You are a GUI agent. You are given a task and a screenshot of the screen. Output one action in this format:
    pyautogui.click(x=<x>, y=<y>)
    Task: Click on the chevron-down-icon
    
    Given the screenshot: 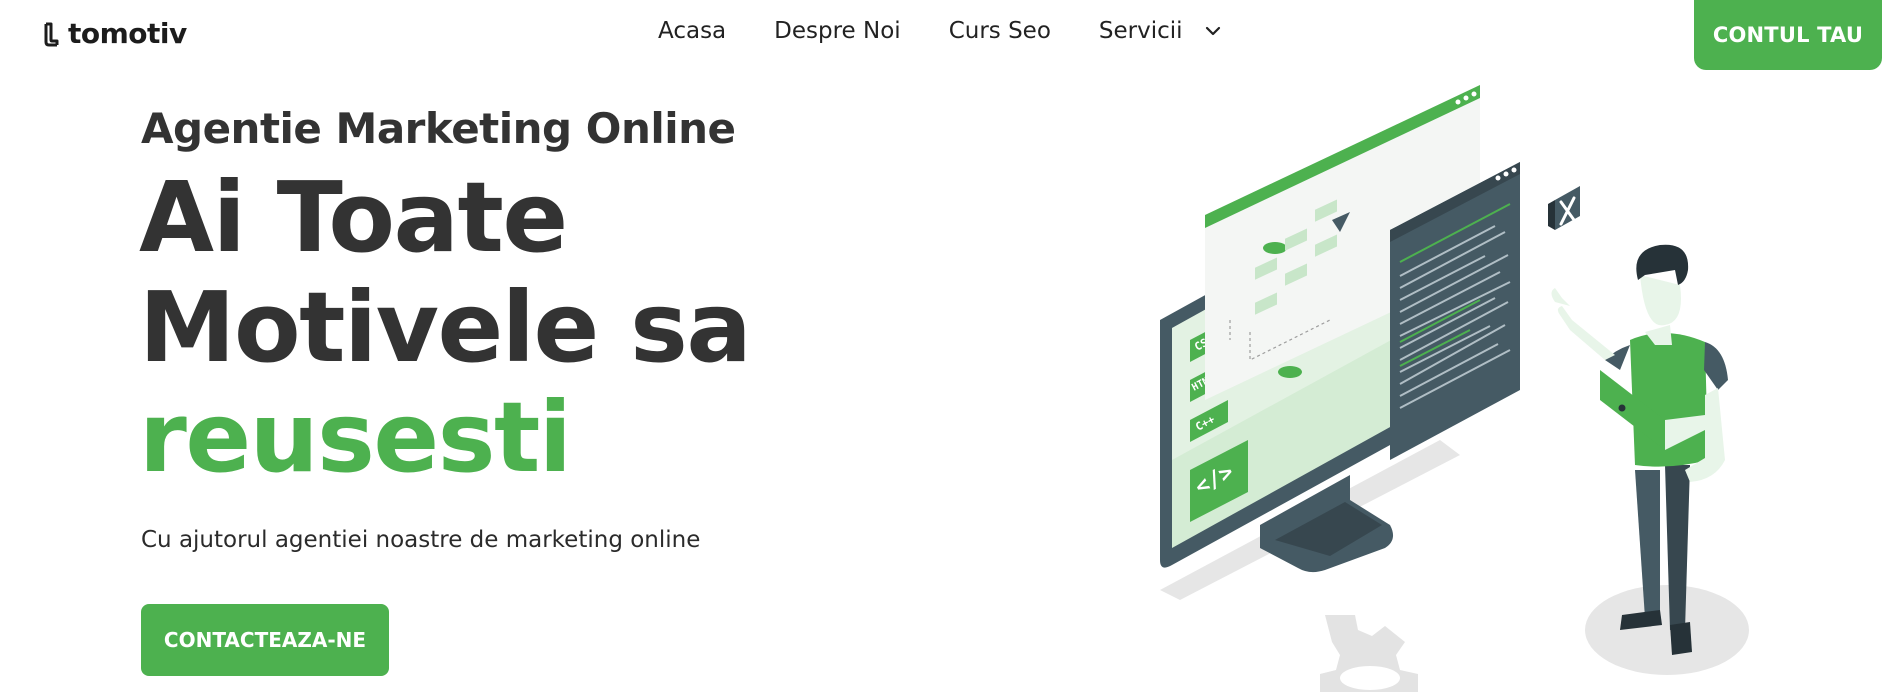 What is the action you would take?
    pyautogui.click(x=1212, y=31)
    